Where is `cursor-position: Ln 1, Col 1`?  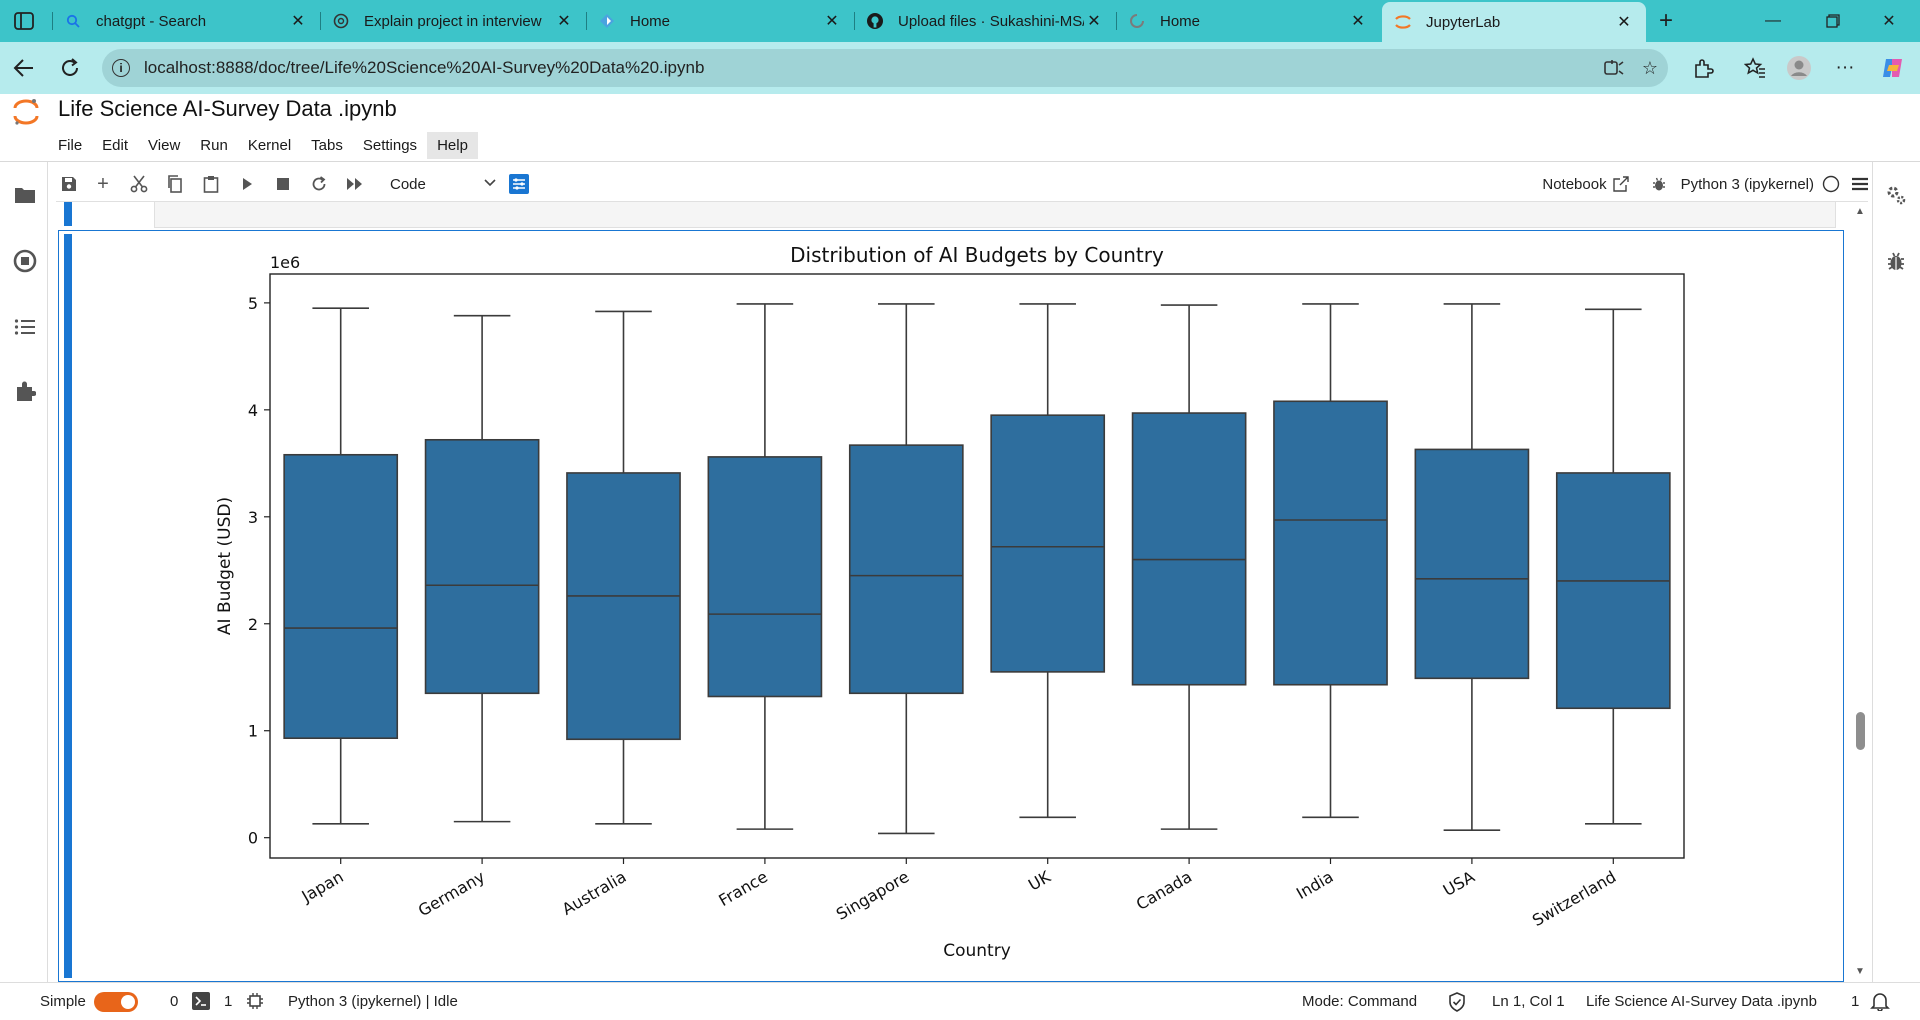 cursor-position: Ln 1, Col 1 is located at coordinates (1528, 1001).